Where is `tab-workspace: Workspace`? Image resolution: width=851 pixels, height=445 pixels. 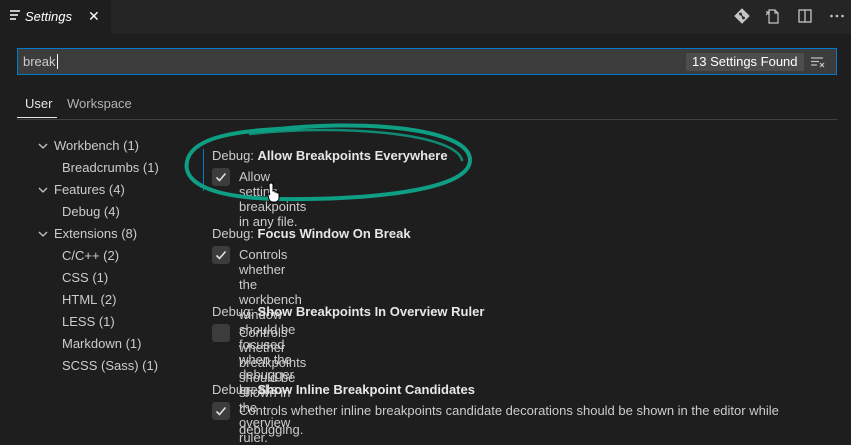 tab-workspace: Workspace is located at coordinates (99, 103).